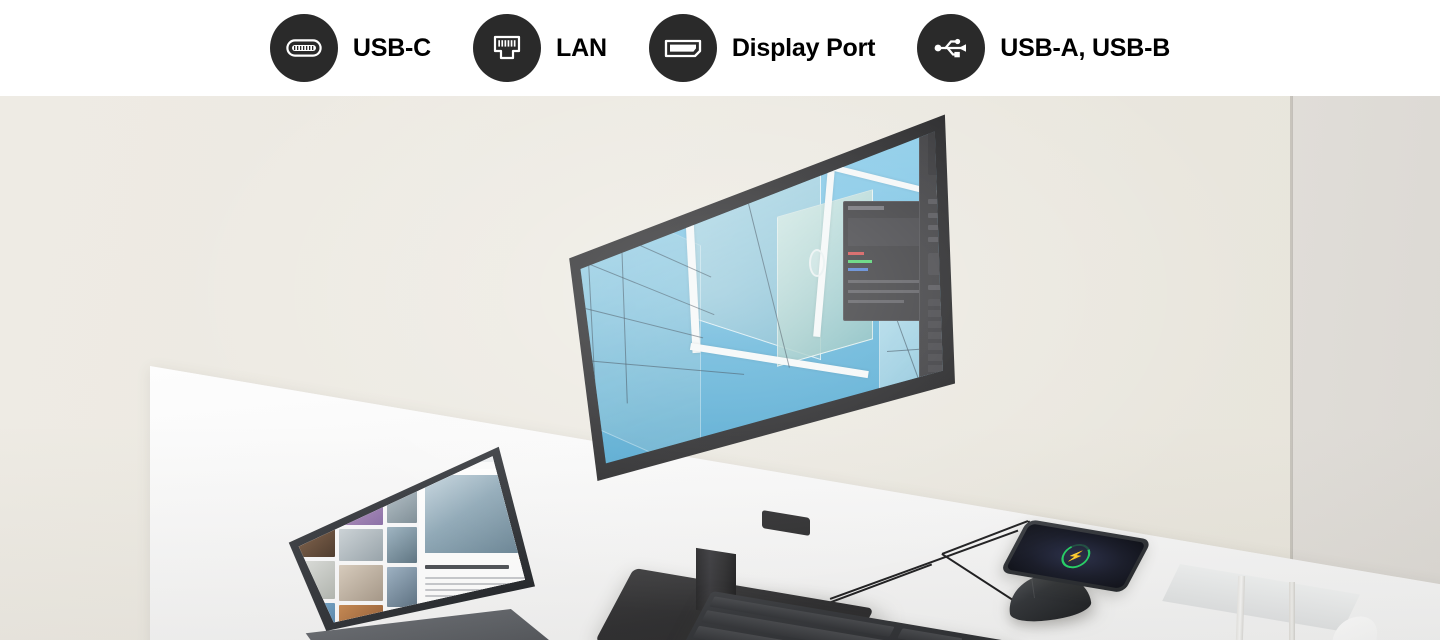 This screenshot has width=1440, height=640. What do you see at coordinates (507, 48) in the screenshot?
I see `lan-rj45-port-icon` at bounding box center [507, 48].